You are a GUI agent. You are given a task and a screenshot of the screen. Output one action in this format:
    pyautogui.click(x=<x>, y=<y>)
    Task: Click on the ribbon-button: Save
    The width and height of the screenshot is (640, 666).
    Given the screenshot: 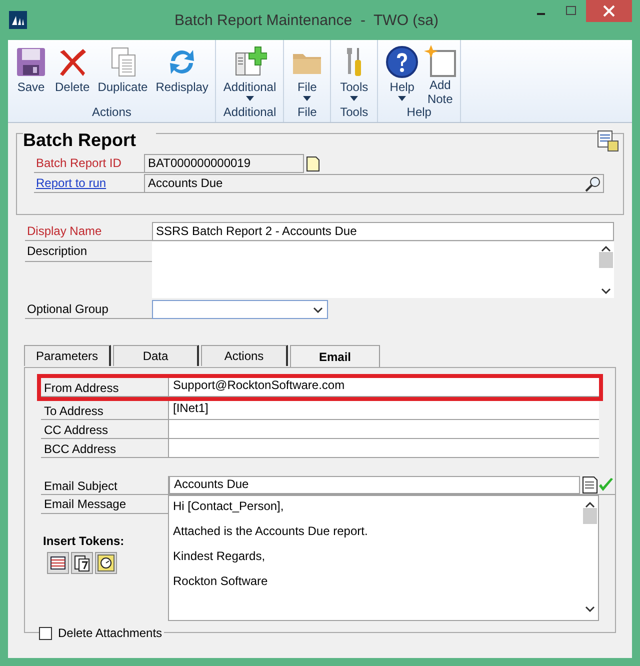 What is the action you would take?
    pyautogui.click(x=31, y=72)
    